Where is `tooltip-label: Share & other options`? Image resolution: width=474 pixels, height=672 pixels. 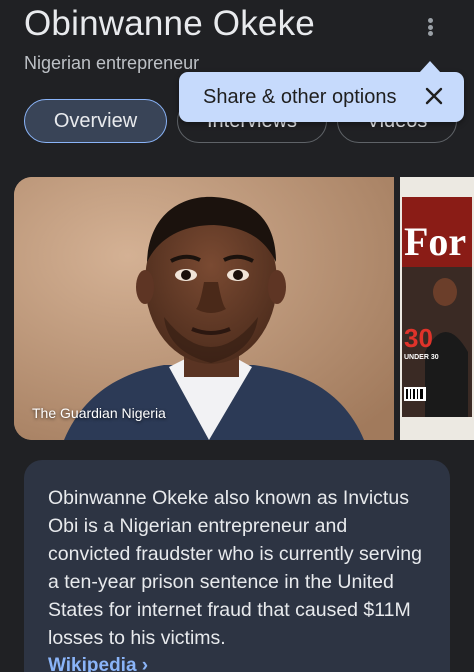
tooltip-label: Share & other options is located at coordinates (300, 96).